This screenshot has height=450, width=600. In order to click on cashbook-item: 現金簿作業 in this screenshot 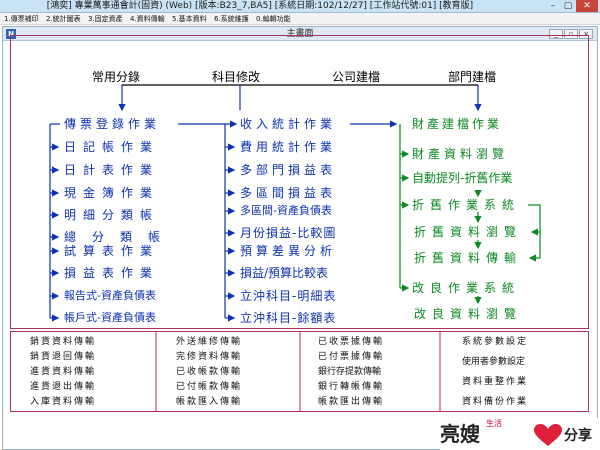, I will do `click(111, 193)`.